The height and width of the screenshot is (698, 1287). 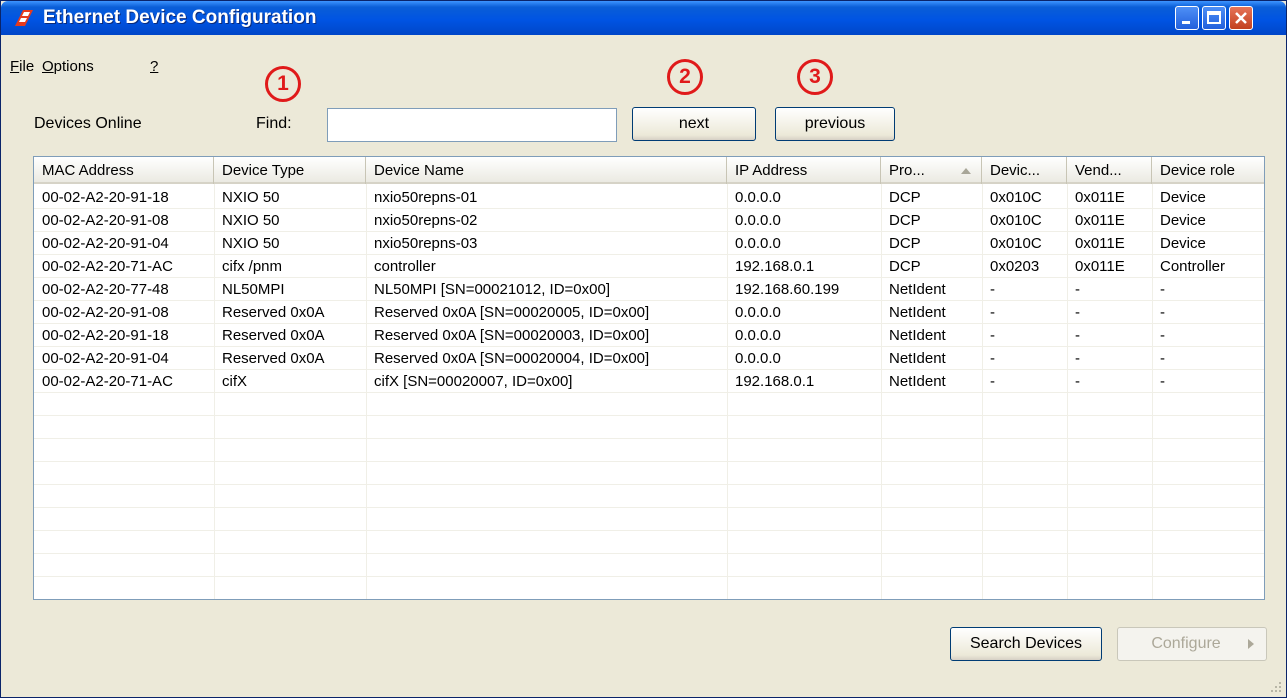 I want to click on configure-button: Configure, so click(x=1192, y=644).